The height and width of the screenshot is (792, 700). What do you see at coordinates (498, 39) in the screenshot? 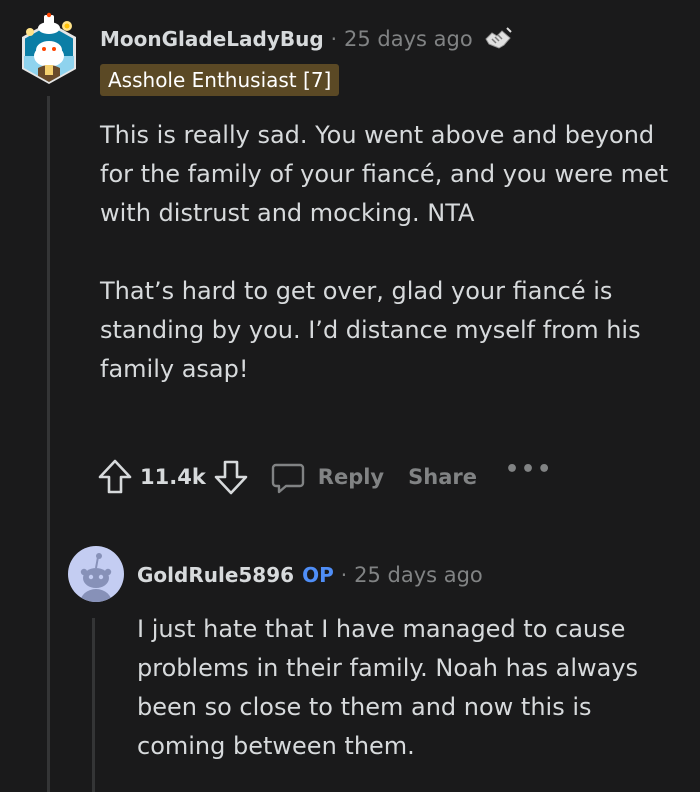
I see `handshake-award-icon` at bounding box center [498, 39].